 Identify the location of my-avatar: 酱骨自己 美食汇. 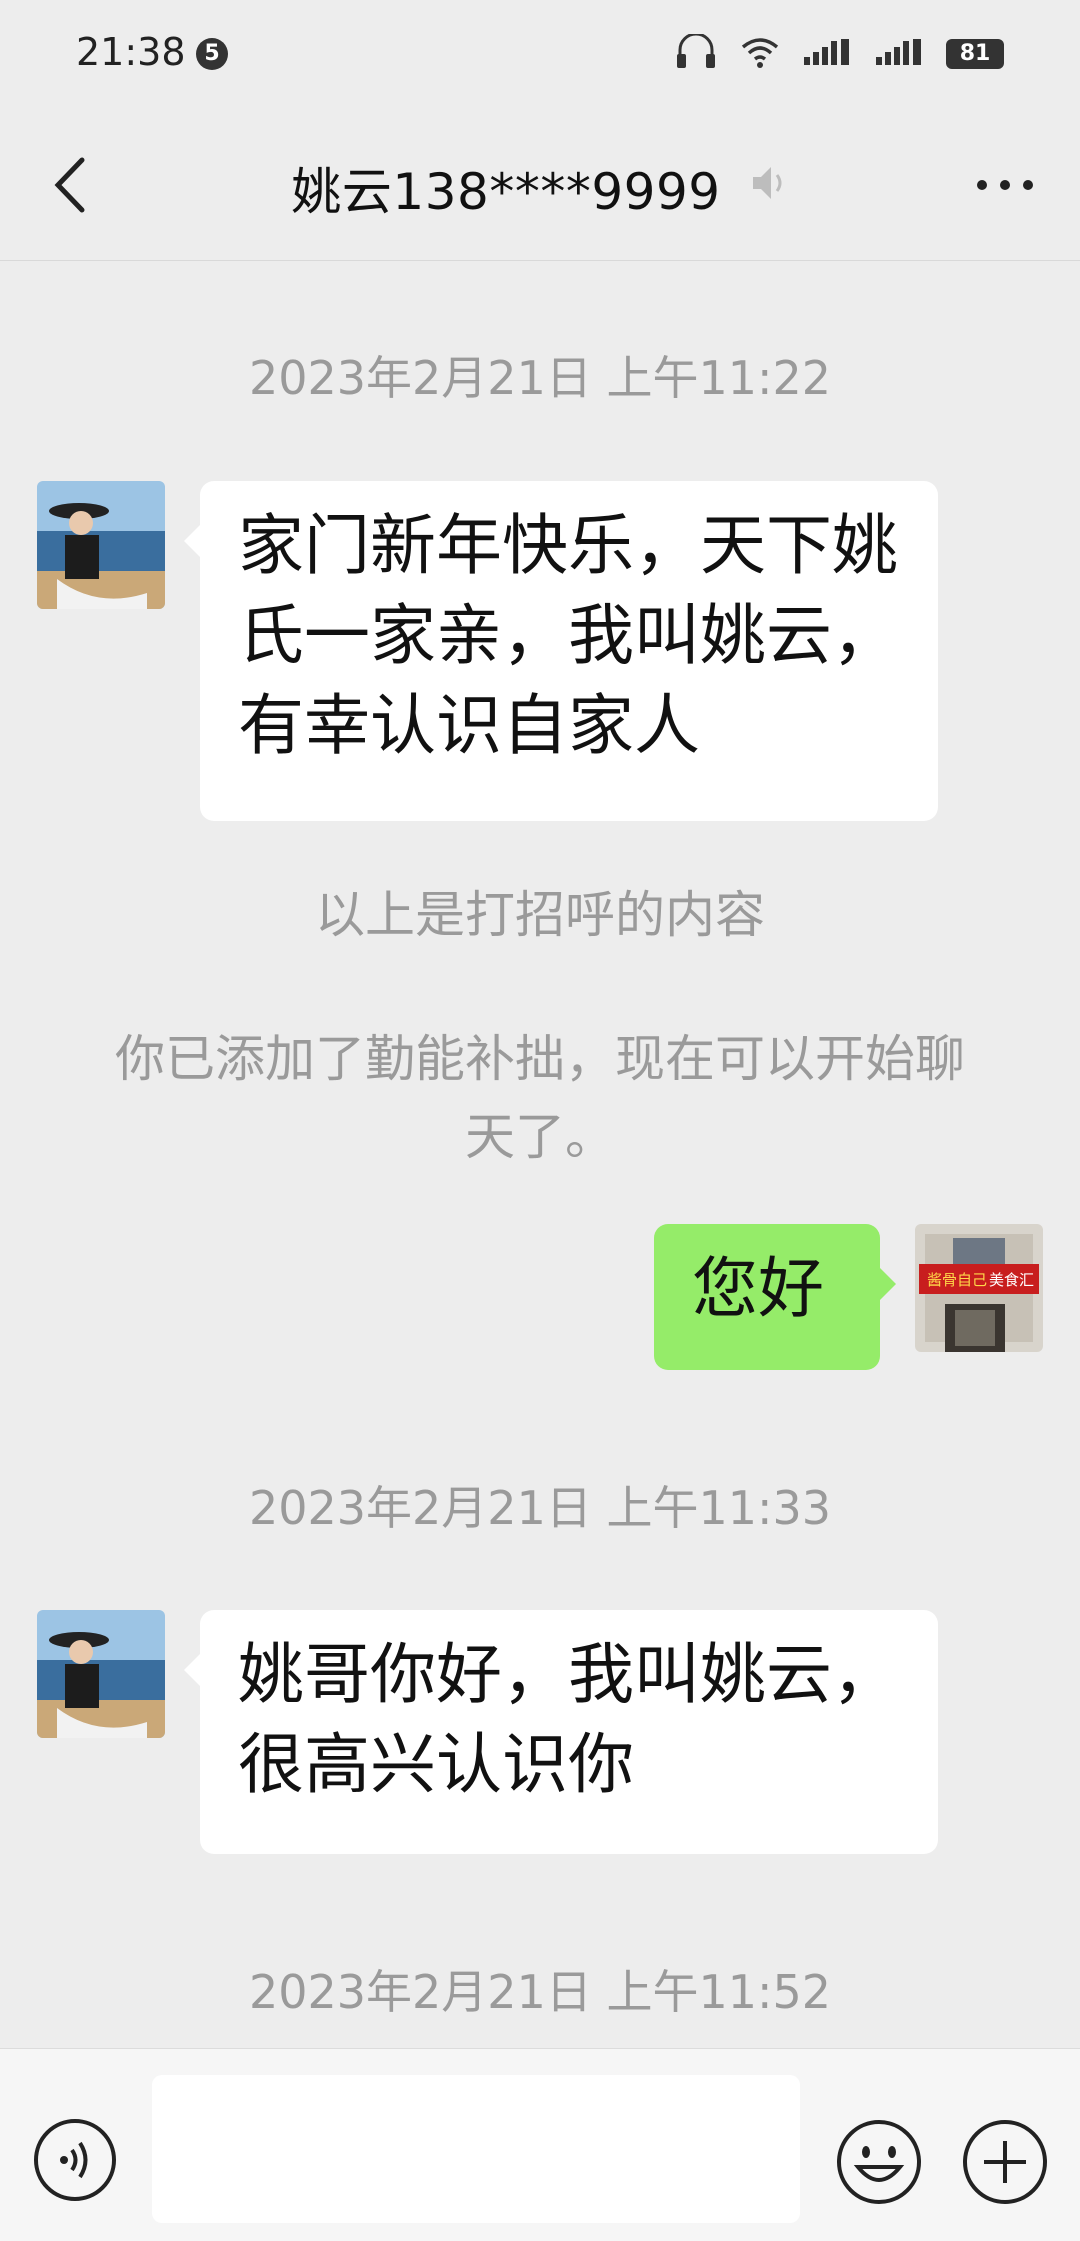
(979, 1288).